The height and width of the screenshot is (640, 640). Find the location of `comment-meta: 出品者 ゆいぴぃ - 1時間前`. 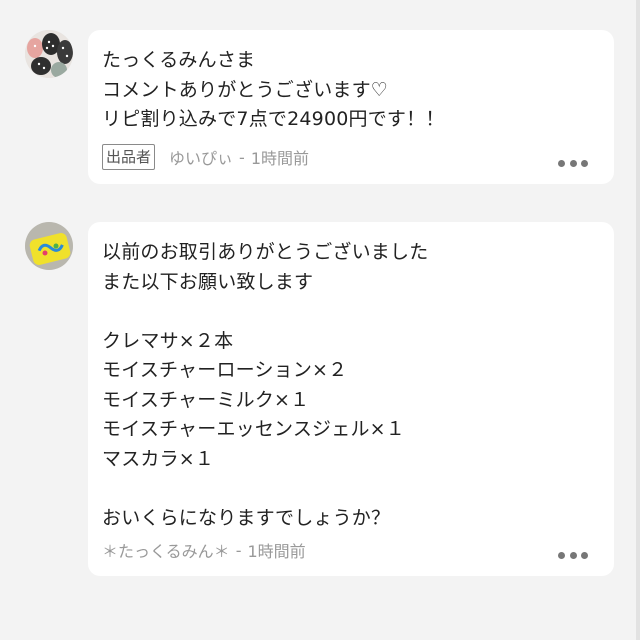

comment-meta: 出品者 ゆいぴぃ - 1時間前 is located at coordinates (205, 157).